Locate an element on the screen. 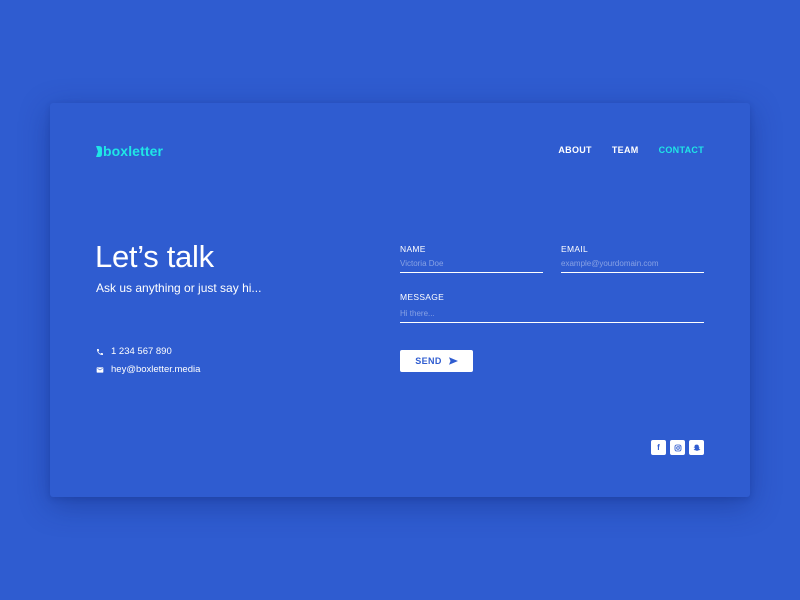  brand-logo: boxletter is located at coordinates (129, 151).